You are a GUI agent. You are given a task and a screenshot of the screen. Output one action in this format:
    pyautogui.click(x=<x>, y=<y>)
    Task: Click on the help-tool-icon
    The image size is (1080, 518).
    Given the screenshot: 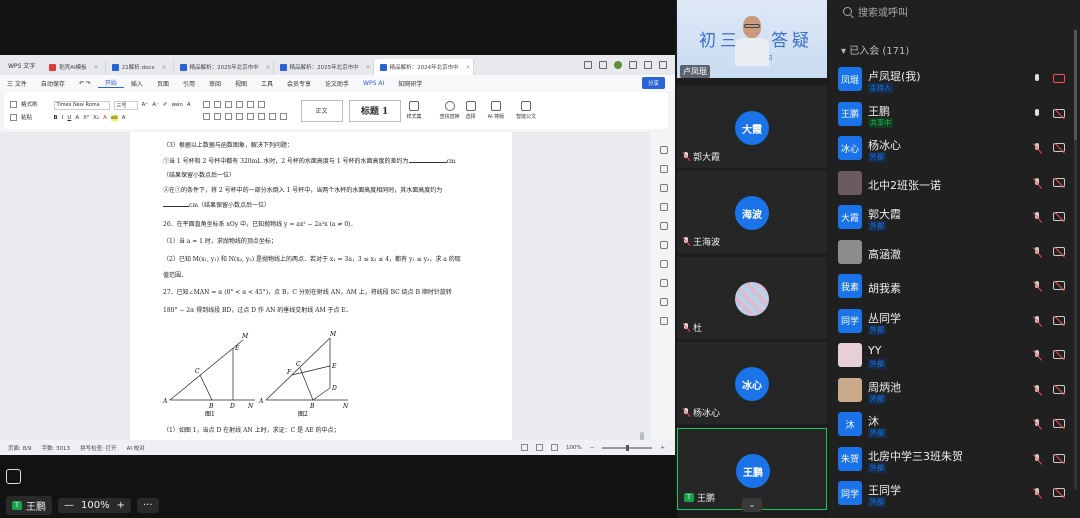 What is the action you would take?
    pyautogui.click(x=664, y=302)
    